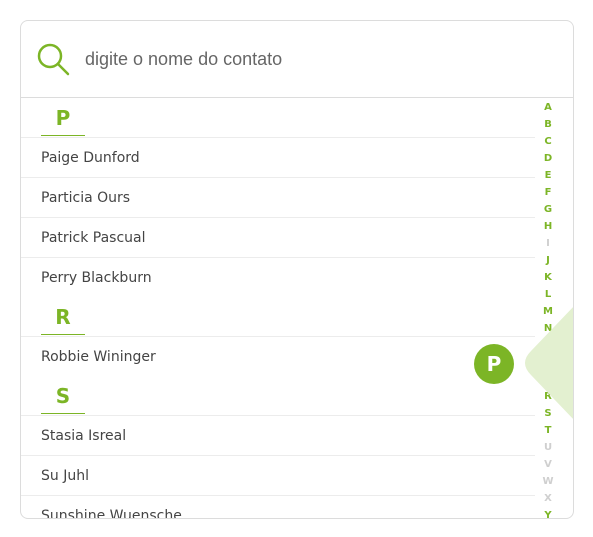 The image size is (593, 537). I want to click on search-input, so click(305, 59).